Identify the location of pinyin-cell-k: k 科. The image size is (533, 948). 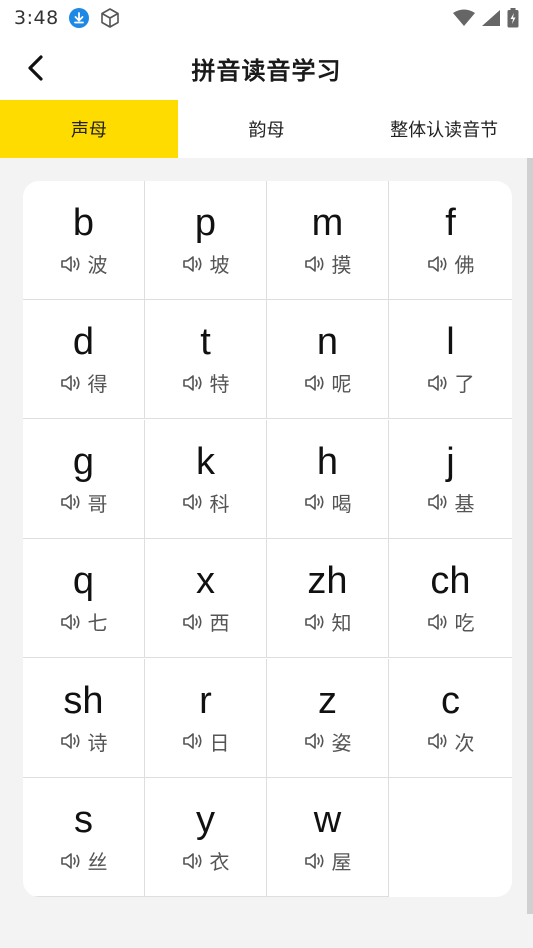
(206, 479).